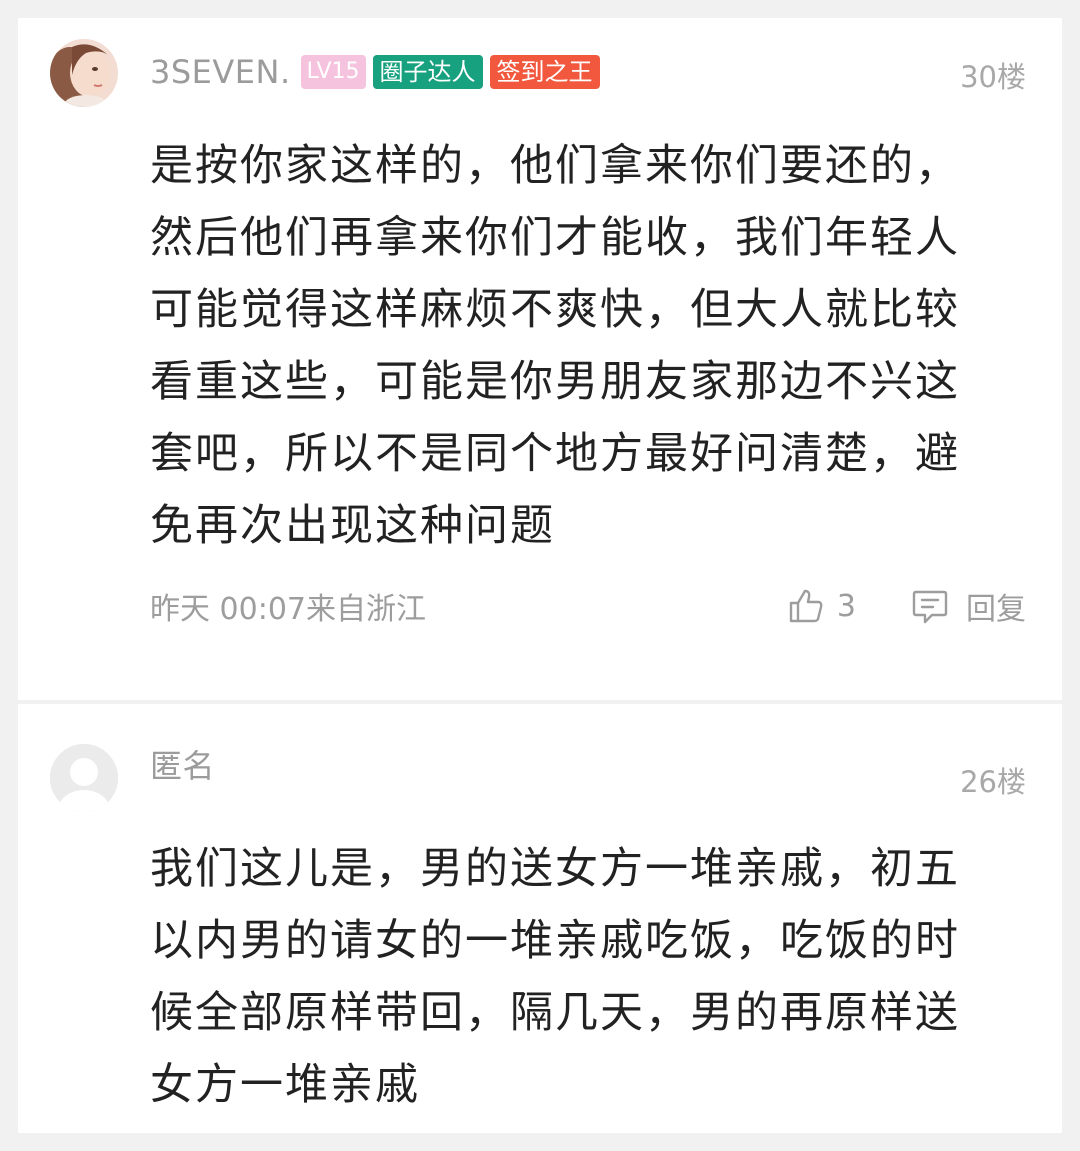 The image size is (1080, 1151). Describe the element at coordinates (228, 609) in the screenshot. I see `comment-time: 昨天 00:07` at that location.